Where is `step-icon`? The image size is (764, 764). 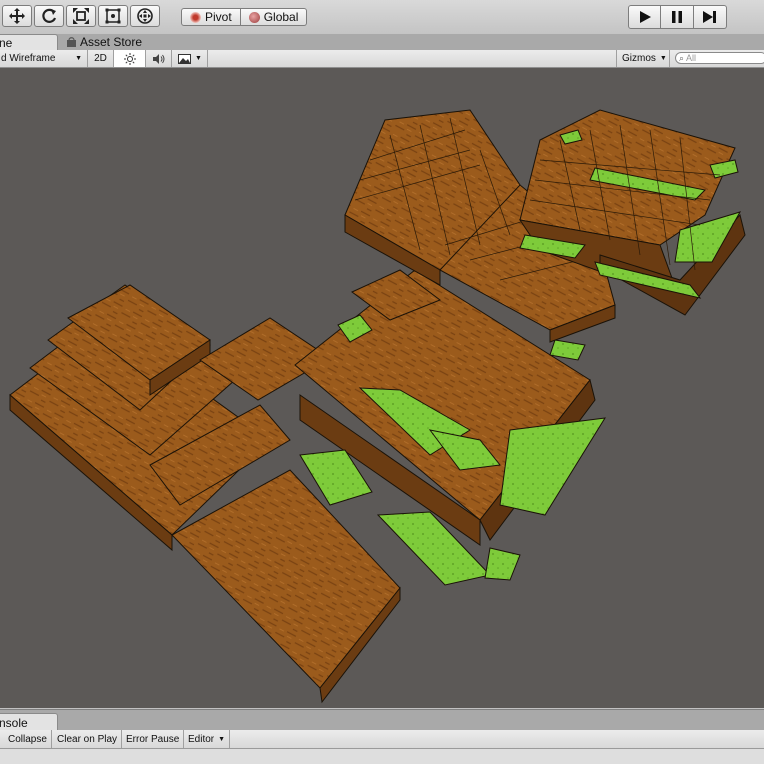 step-icon is located at coordinates (709, 17).